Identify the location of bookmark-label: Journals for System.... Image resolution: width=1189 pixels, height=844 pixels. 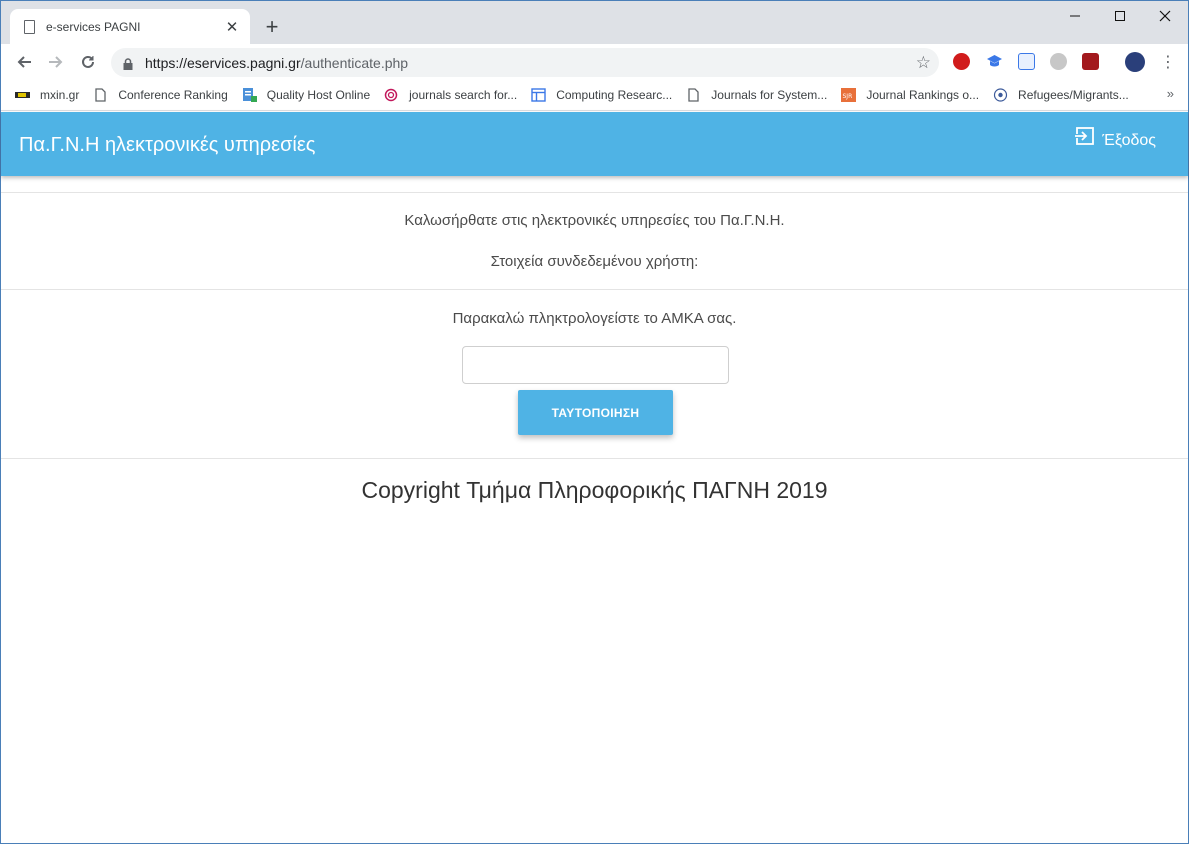
(769, 94).